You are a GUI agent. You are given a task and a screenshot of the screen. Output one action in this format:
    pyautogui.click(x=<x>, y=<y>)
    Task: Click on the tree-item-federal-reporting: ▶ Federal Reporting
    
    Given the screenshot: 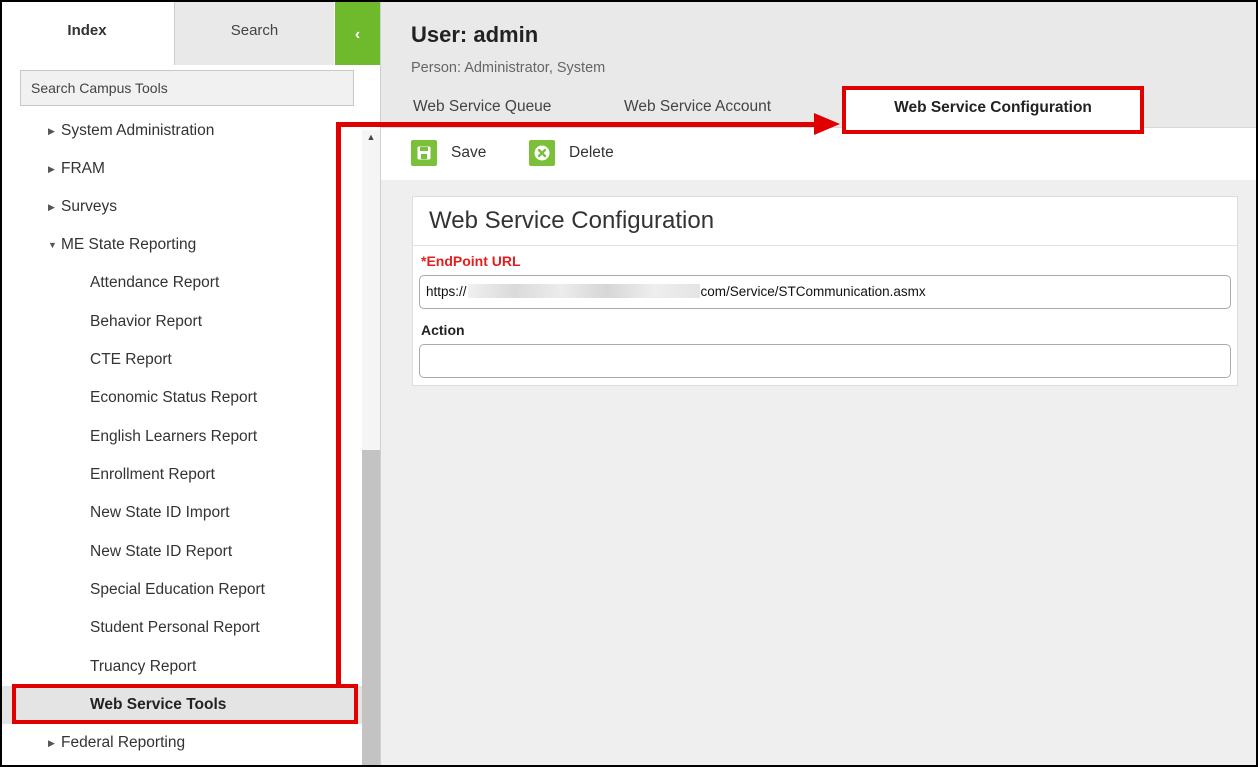 What is the action you would take?
    pyautogui.click(x=182, y=743)
    